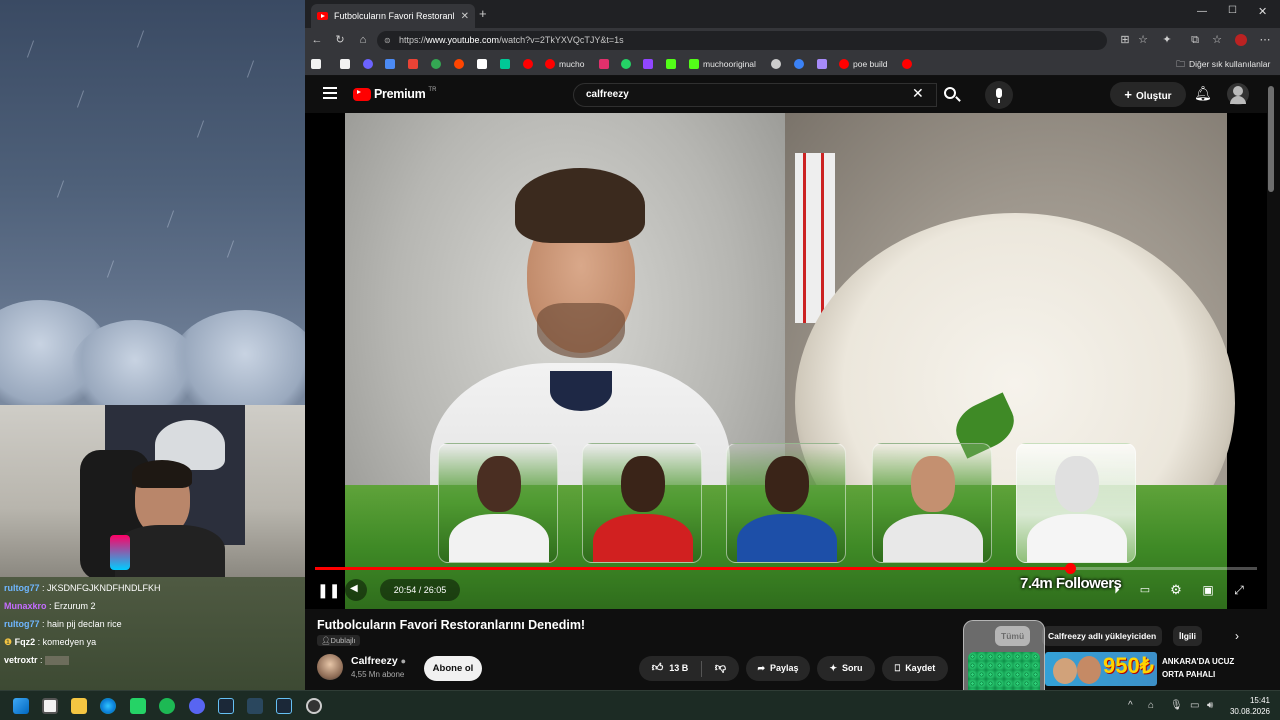  I want to click on profile-icon, so click(1241, 40).